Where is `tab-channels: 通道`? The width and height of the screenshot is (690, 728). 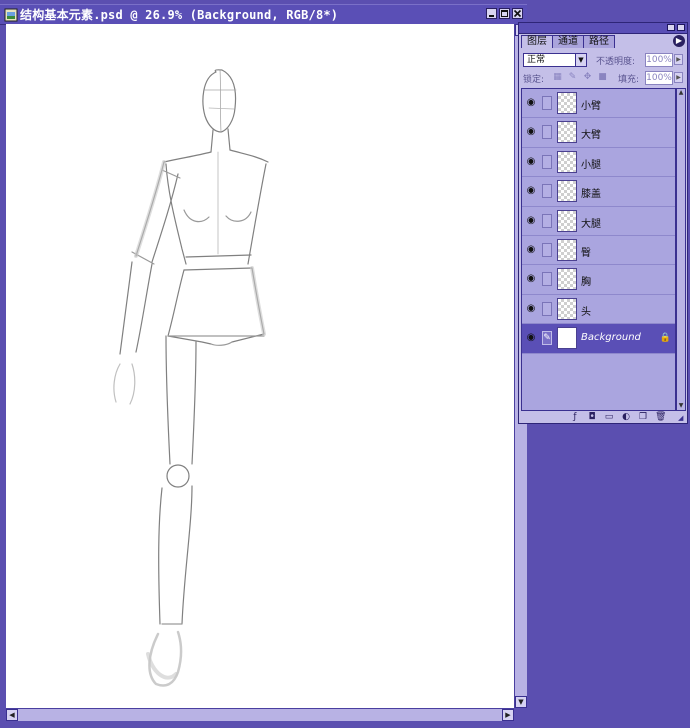
tab-channels: 通道 is located at coordinates (568, 41).